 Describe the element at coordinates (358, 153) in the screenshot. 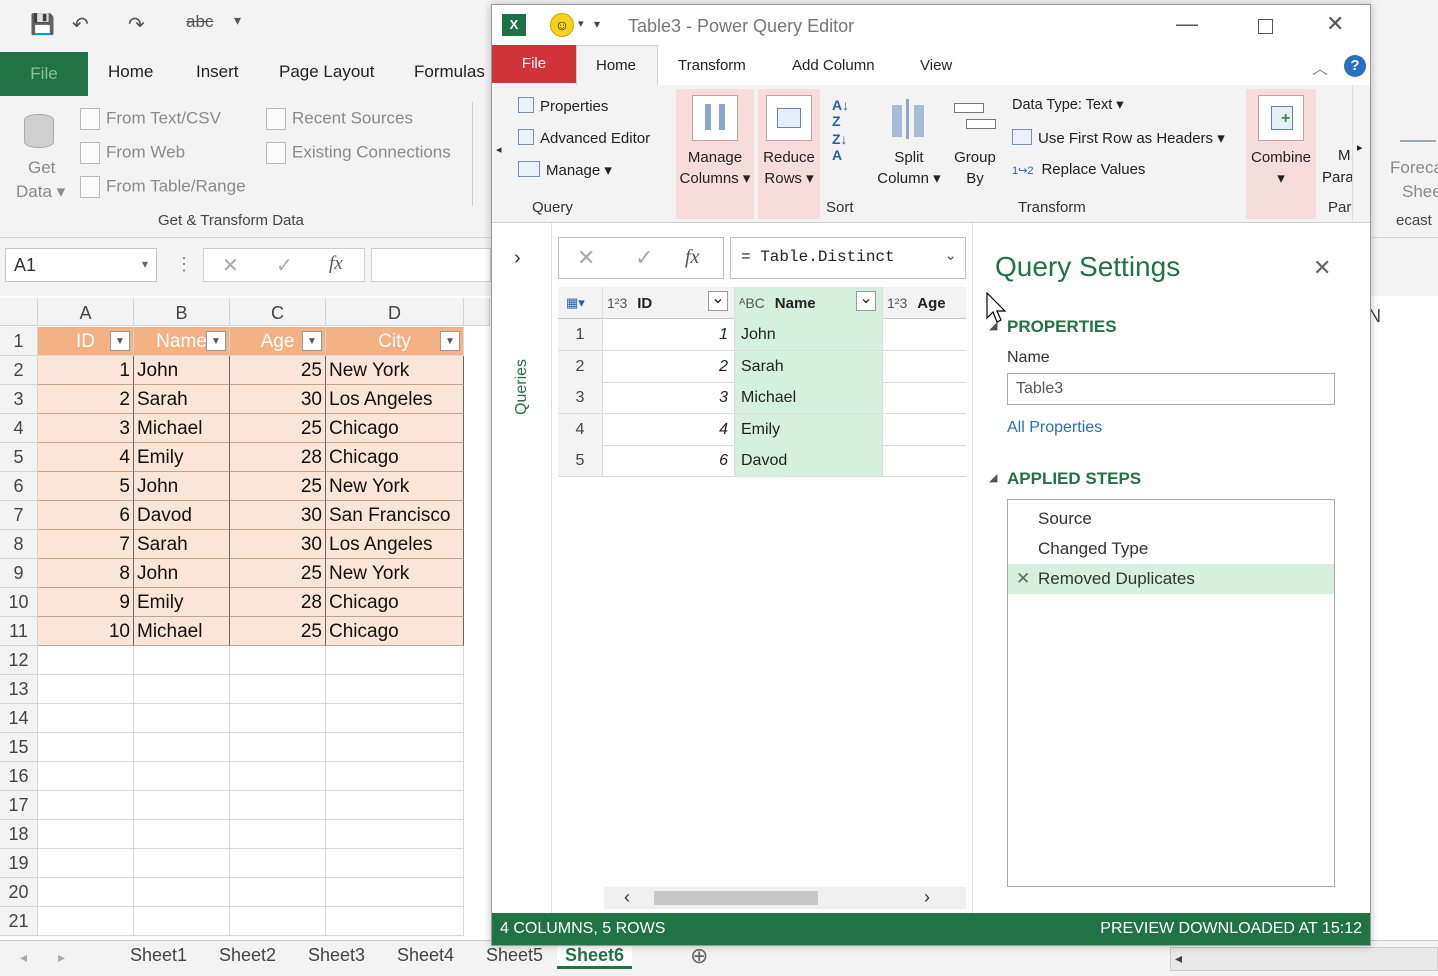

I see `existing-connections-button: Existing Connections` at that location.